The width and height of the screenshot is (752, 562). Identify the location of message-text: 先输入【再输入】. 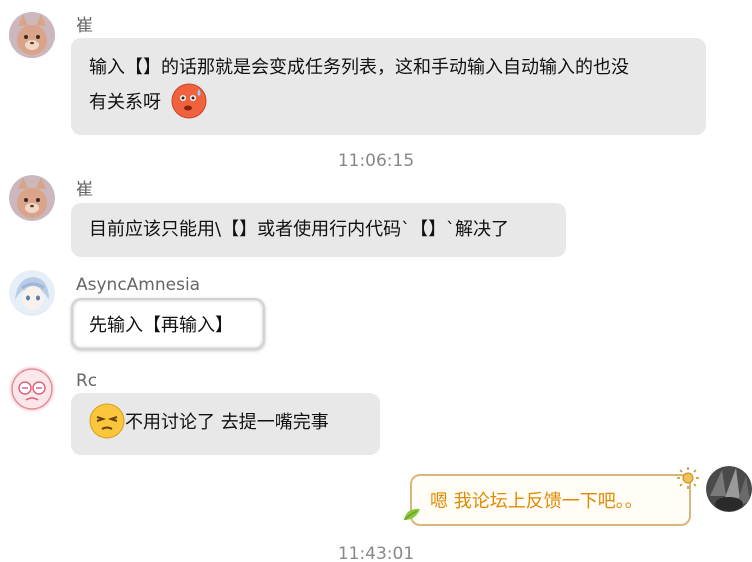
(161, 325).